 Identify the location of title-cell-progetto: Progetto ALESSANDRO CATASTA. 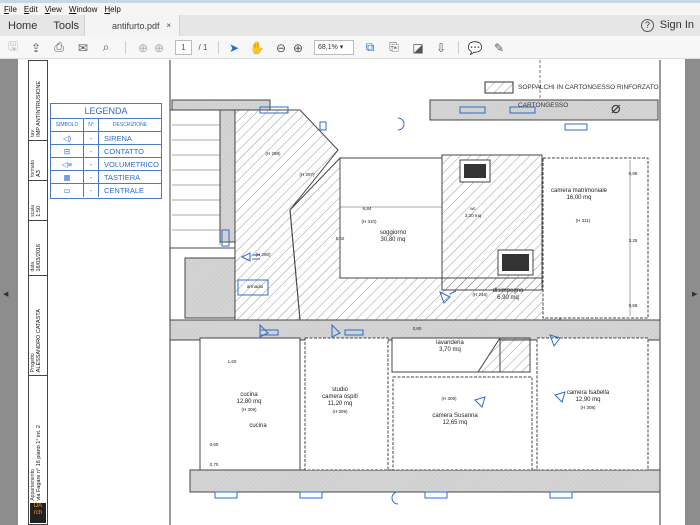
(38, 326).